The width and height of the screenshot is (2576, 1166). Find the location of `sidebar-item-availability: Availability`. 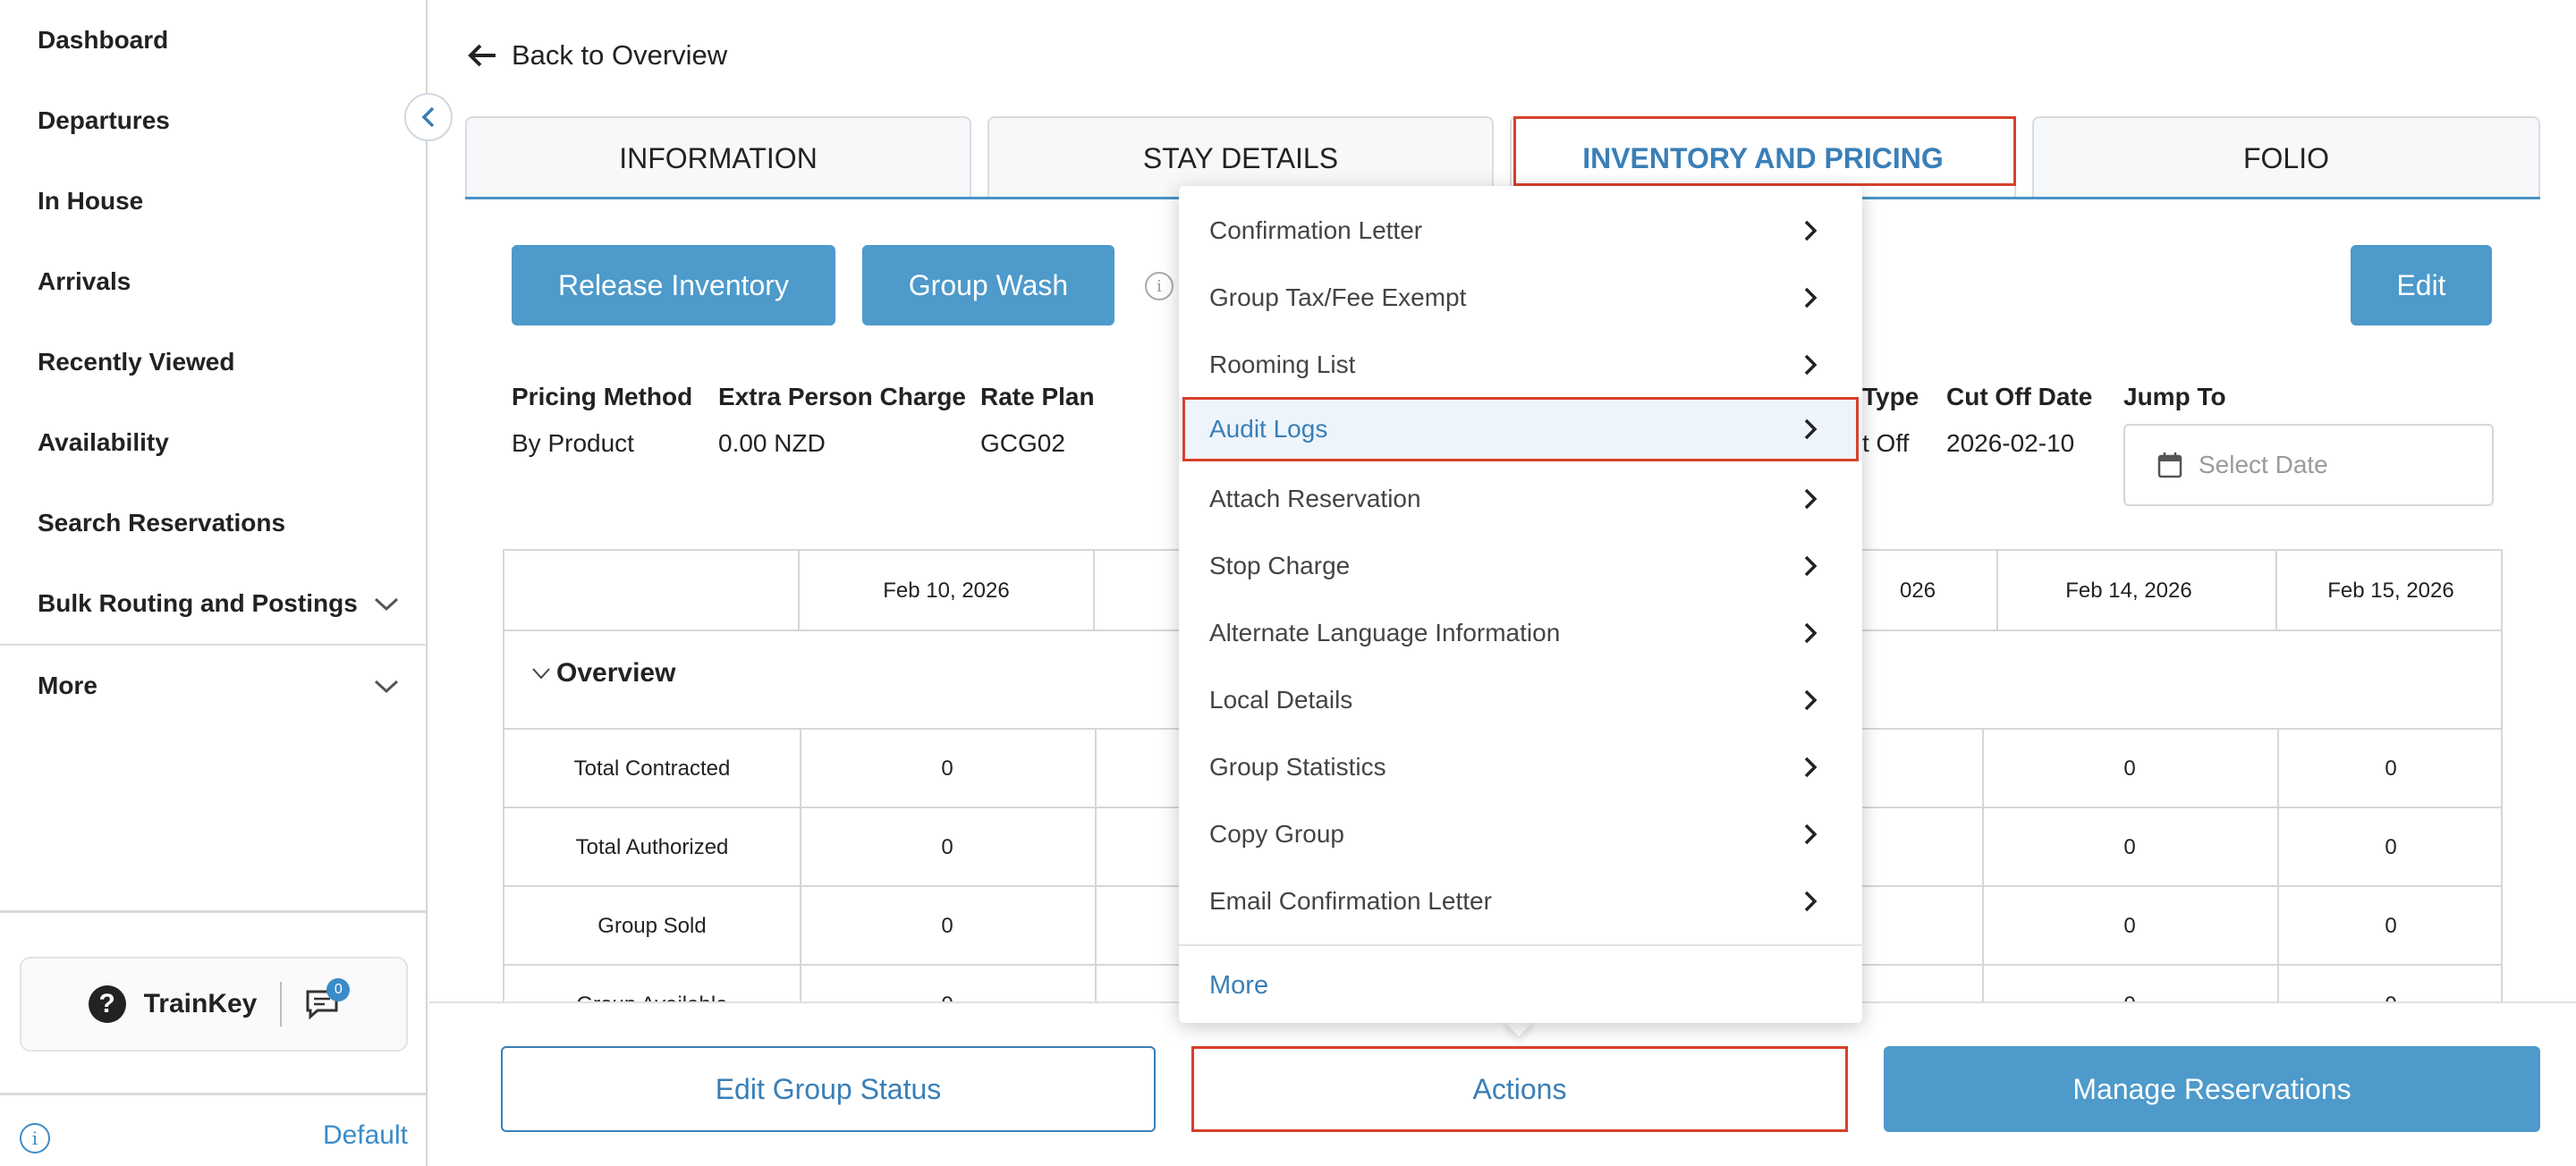

sidebar-item-availability: Availability is located at coordinates (213, 442).